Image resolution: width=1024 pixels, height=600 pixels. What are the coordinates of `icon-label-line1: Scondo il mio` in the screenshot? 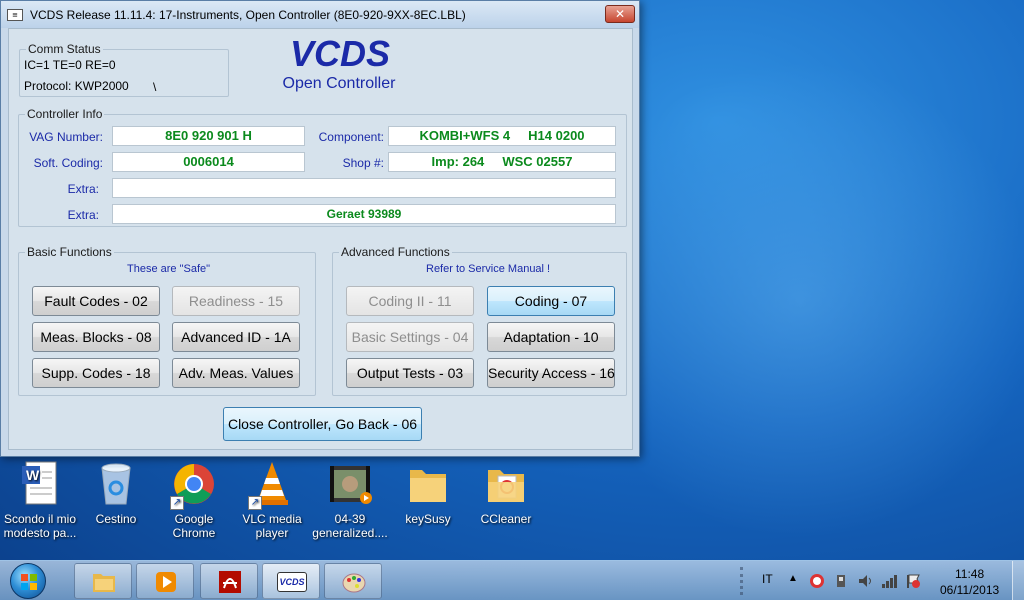 It's located at (40, 519).